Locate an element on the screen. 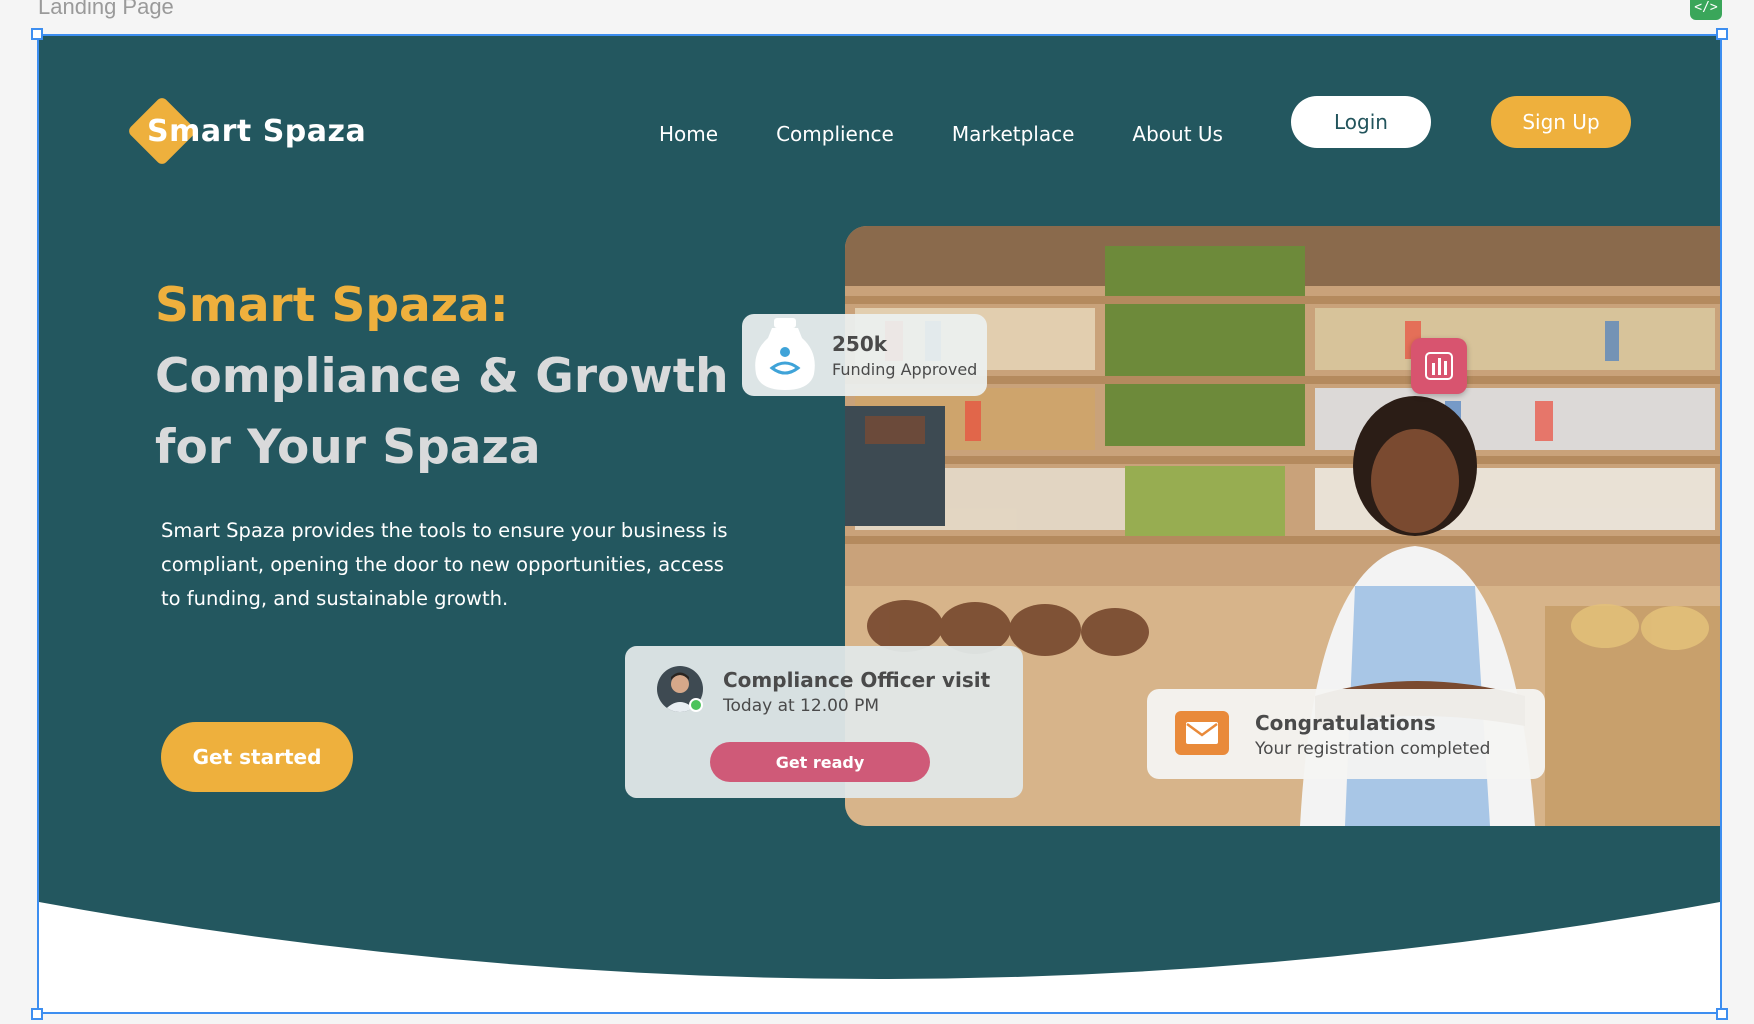 This screenshot has height=1024, width=1754. login-button: Login is located at coordinates (1361, 122).